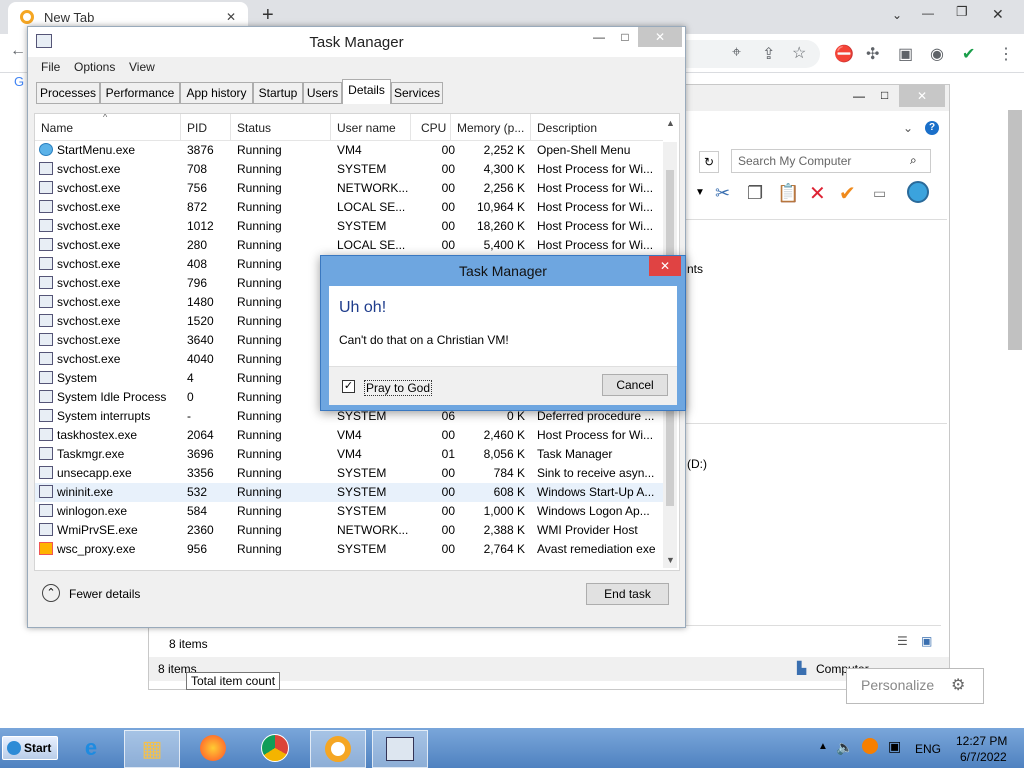 This screenshot has width=1024, height=768. Describe the element at coordinates (322, 93) in the screenshot. I see `tab-users: Users` at that location.